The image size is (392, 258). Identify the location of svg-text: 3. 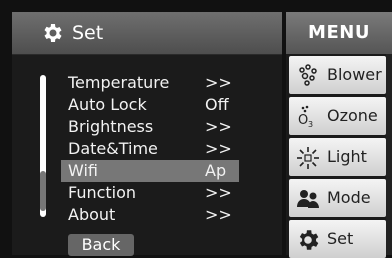
(310, 124).